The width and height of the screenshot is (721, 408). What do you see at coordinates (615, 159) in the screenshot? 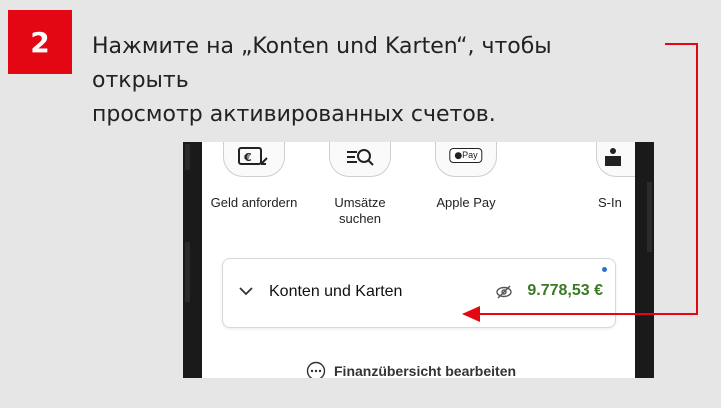
I see `s-invest-icon` at bounding box center [615, 159].